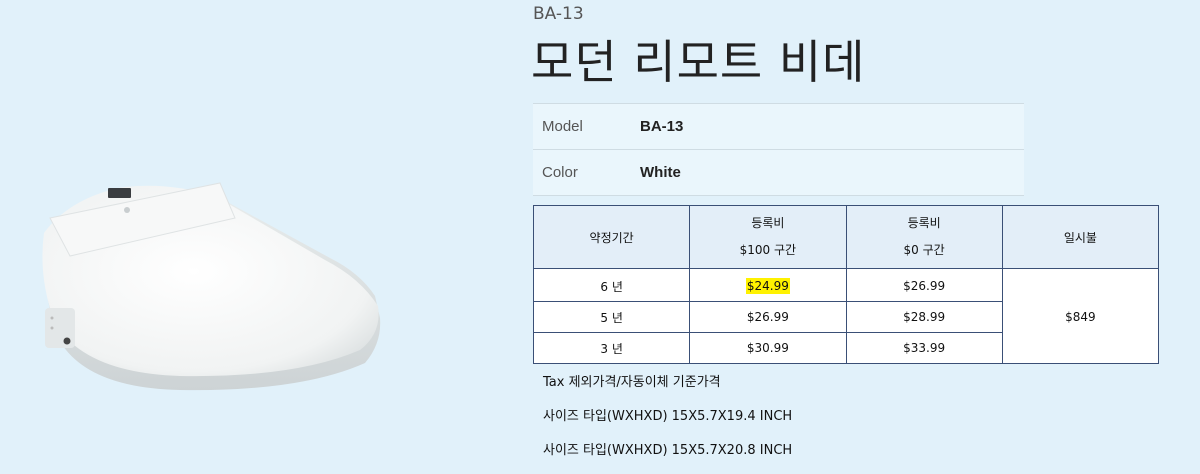 This screenshot has height=474, width=1200. Describe the element at coordinates (924, 223) in the screenshot. I see `header-plan-0-line1: 등록비` at that location.